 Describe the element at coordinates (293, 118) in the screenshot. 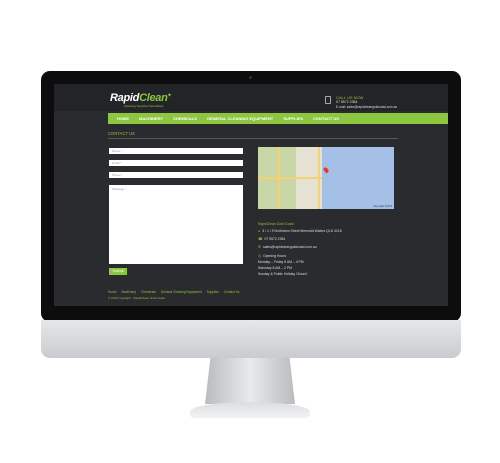

I see `nav-item-supplies: SUPPLIES` at that location.